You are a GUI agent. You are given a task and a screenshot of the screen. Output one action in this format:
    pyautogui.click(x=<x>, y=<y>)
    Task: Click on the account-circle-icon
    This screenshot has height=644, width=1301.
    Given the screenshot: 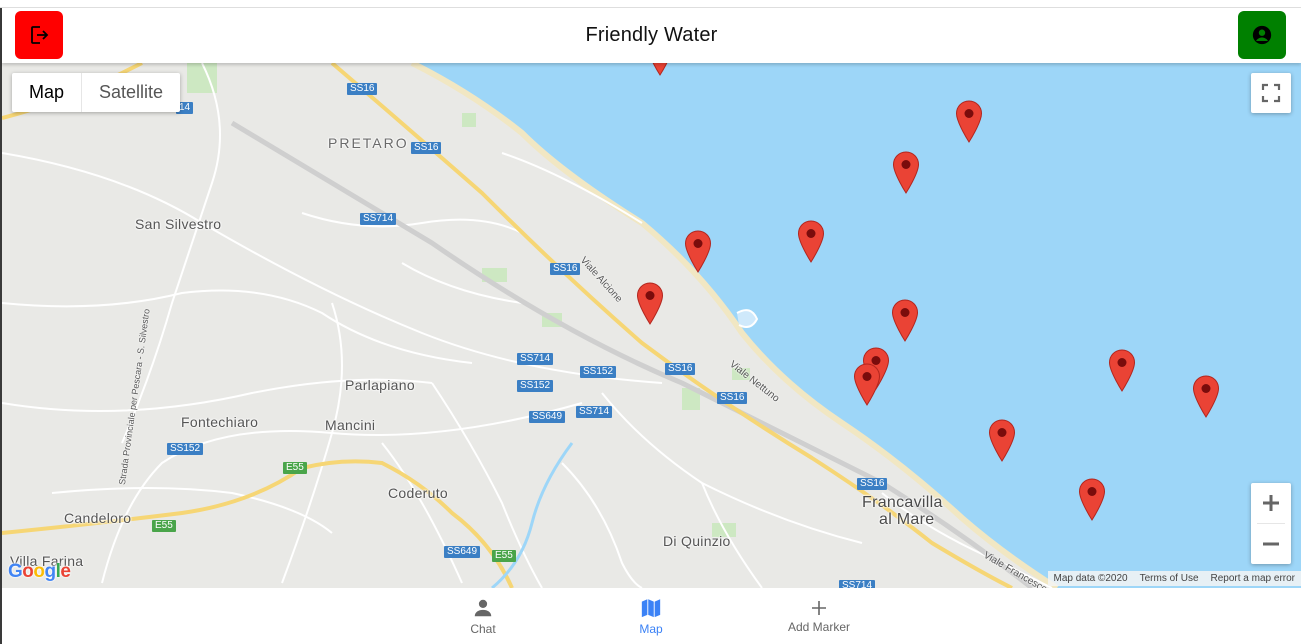 What is the action you would take?
    pyautogui.click(x=1262, y=35)
    